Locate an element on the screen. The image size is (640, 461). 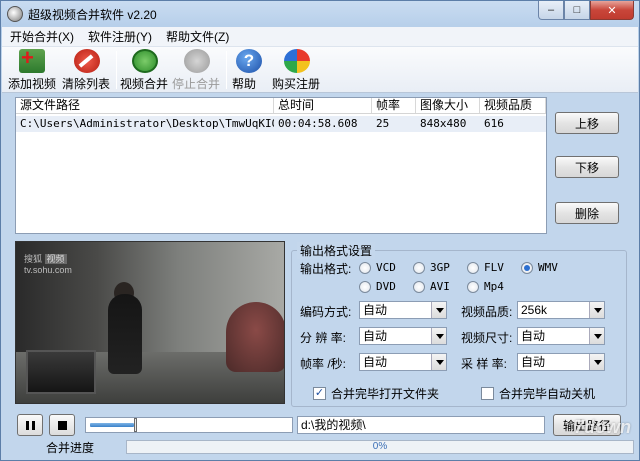
column-video-quality: 视频品质 is located at coordinates (513, 105).